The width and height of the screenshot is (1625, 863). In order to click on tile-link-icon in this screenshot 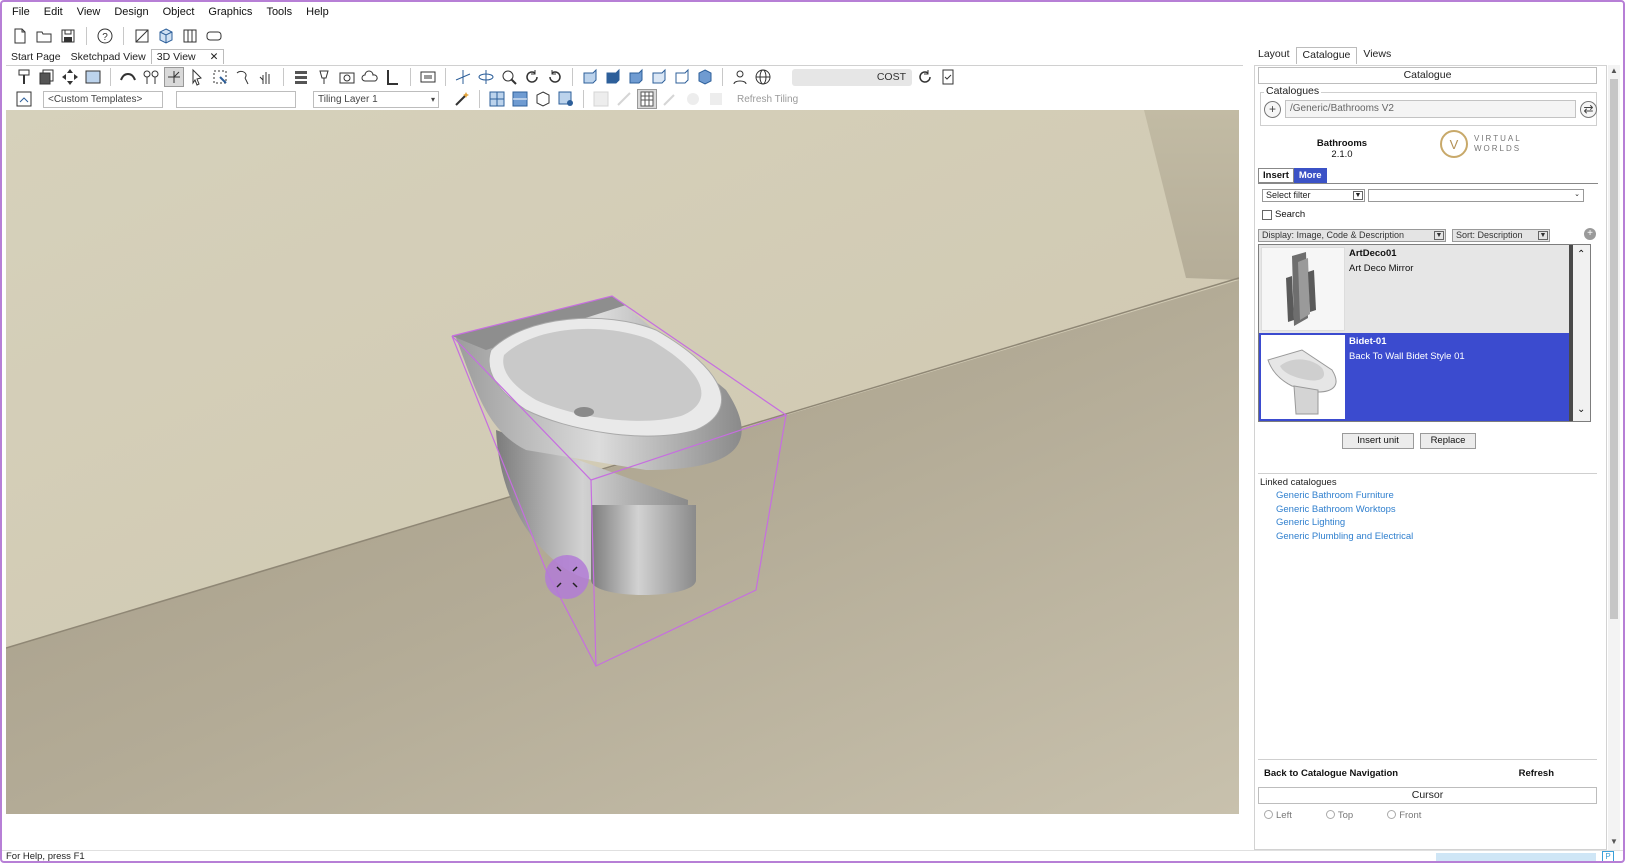, I will do `click(624, 99)`.